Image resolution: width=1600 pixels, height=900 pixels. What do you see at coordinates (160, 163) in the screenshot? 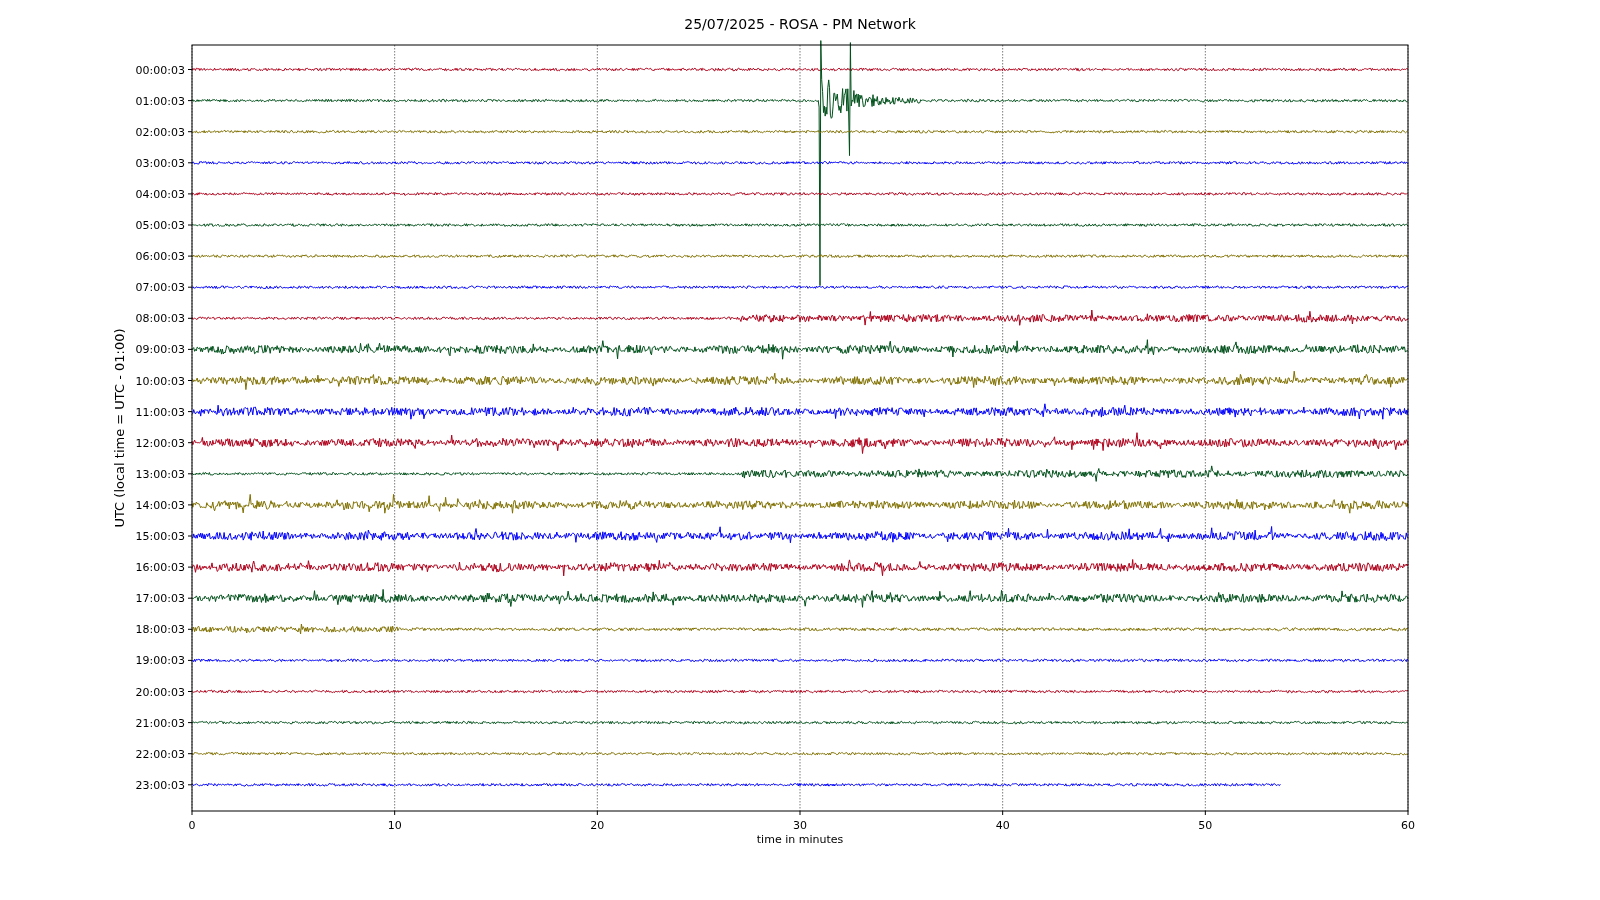
I see `tick-label: 03:00:03` at bounding box center [160, 163].